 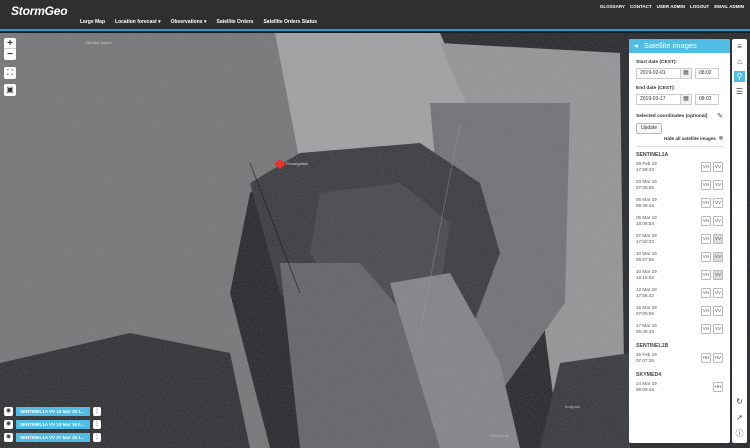 I want to click on start-date-input: 2019-02-01, so click(x=658, y=73).